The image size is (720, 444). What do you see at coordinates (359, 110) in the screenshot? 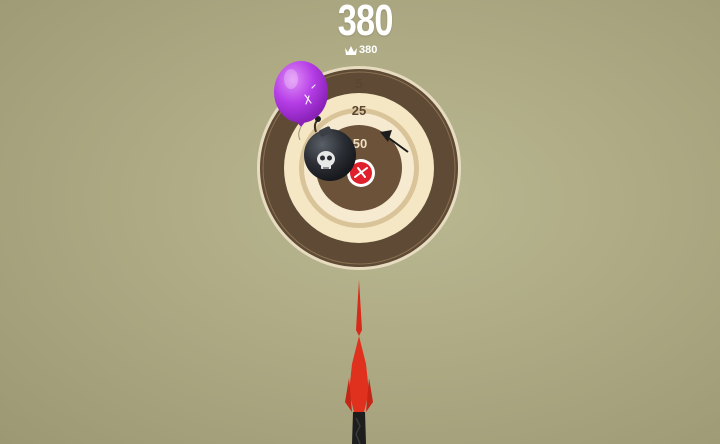
I see `ring-label-25: 25` at bounding box center [359, 110].